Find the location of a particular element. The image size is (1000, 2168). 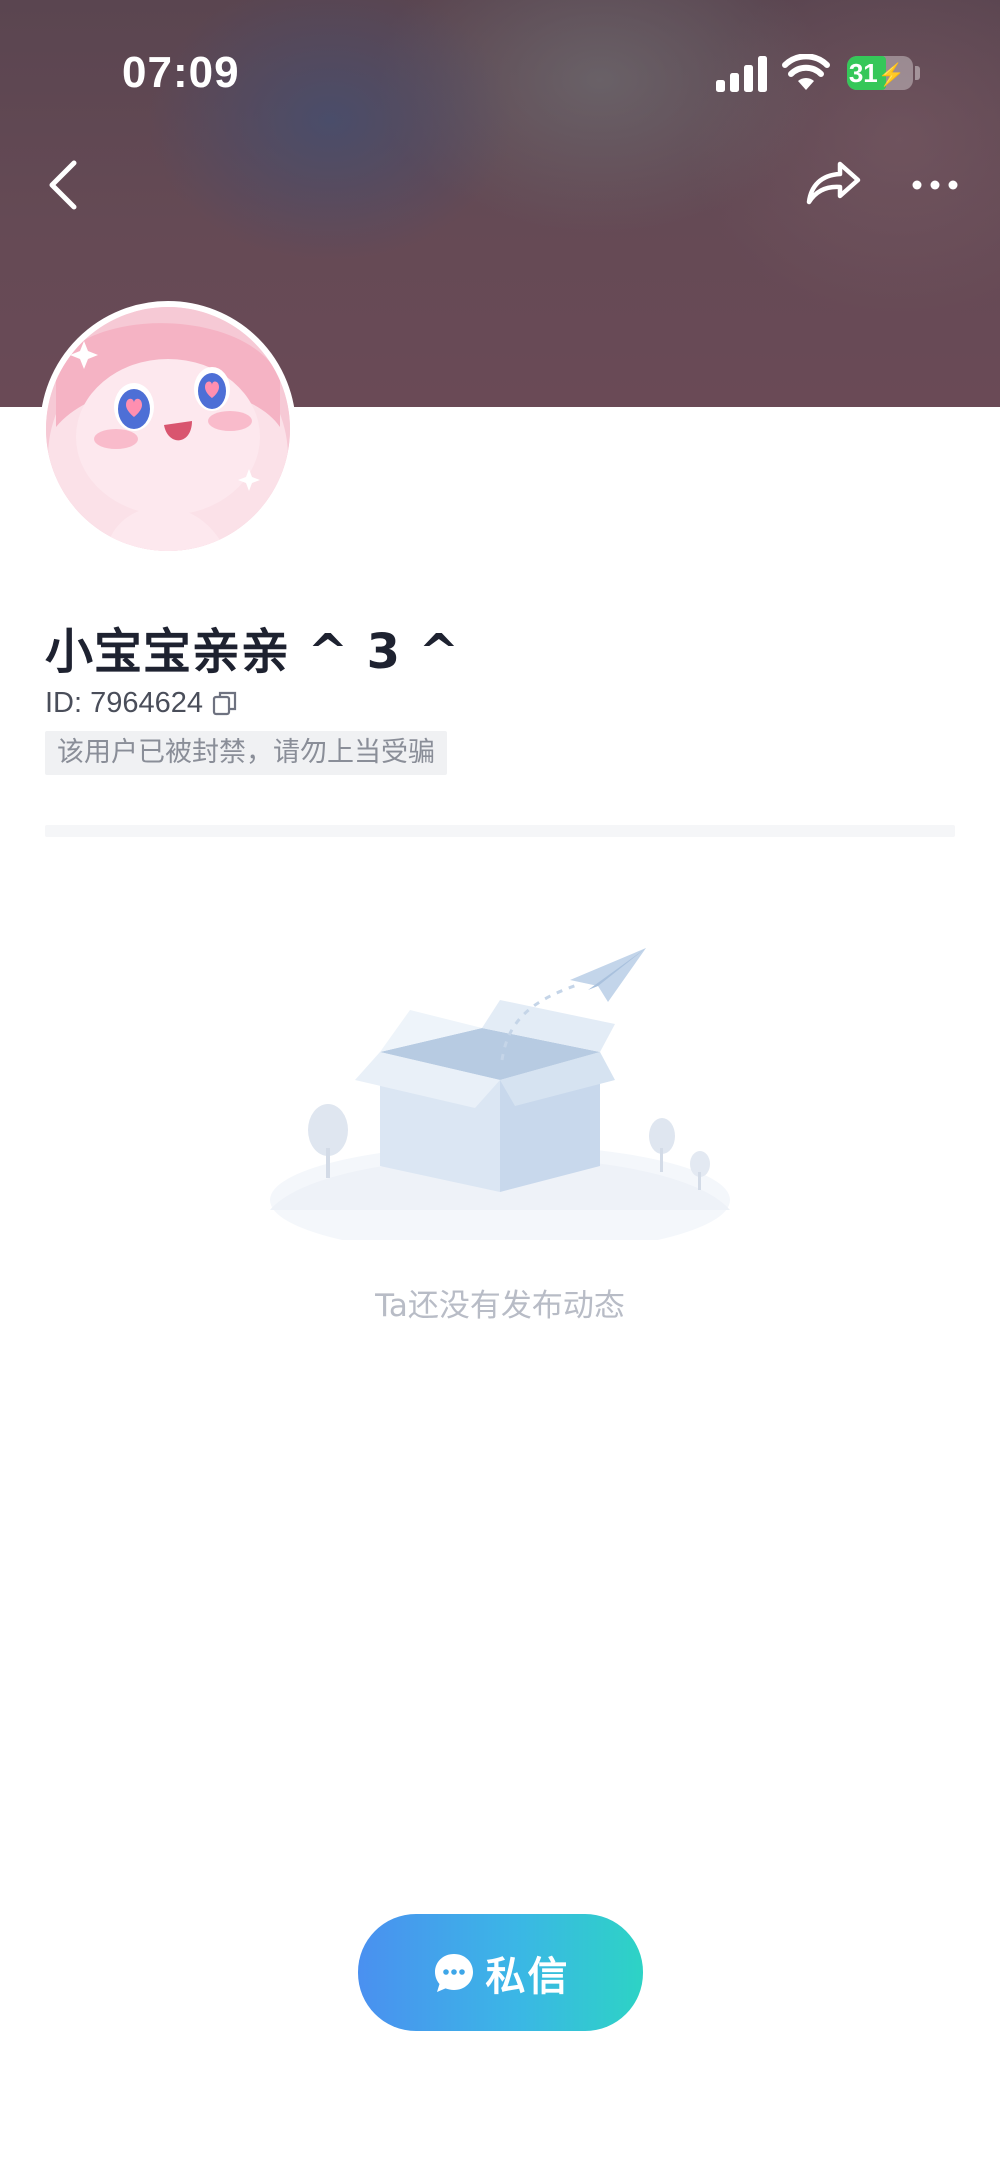

status-time: 07:09 is located at coordinates (181, 72).